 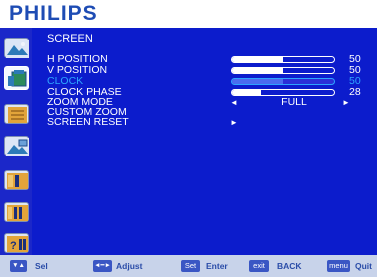 I want to click on set-key-icon: Set, so click(x=190, y=266).